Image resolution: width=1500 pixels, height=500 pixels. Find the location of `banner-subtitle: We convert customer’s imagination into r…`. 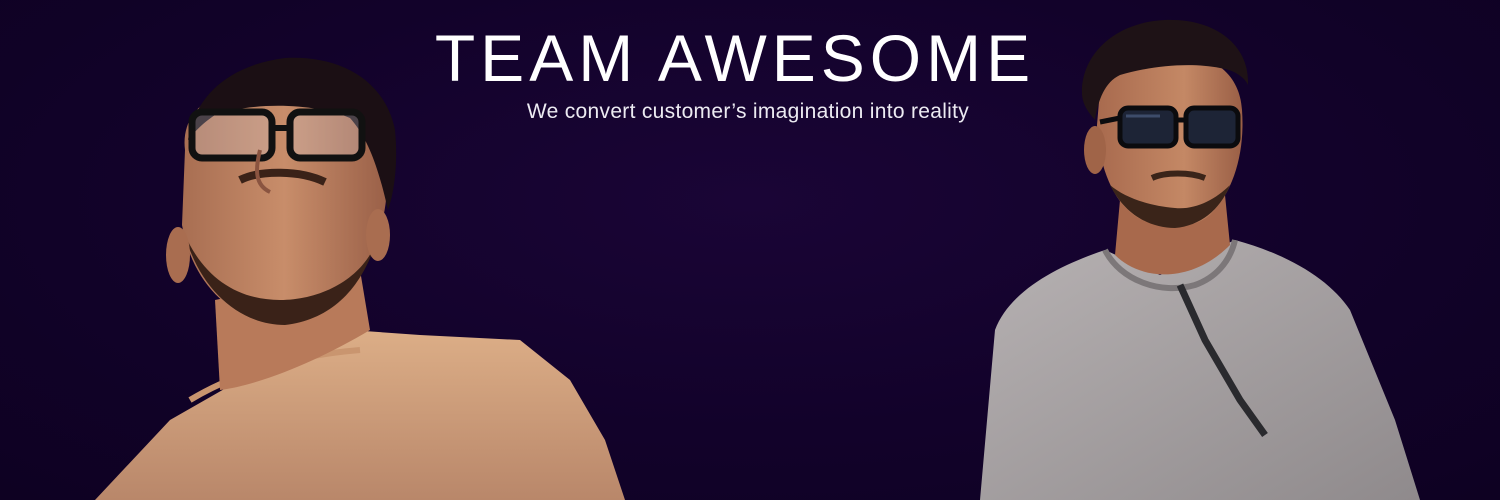

banner-subtitle: We convert customer’s imagination into r… is located at coordinates (748, 111).